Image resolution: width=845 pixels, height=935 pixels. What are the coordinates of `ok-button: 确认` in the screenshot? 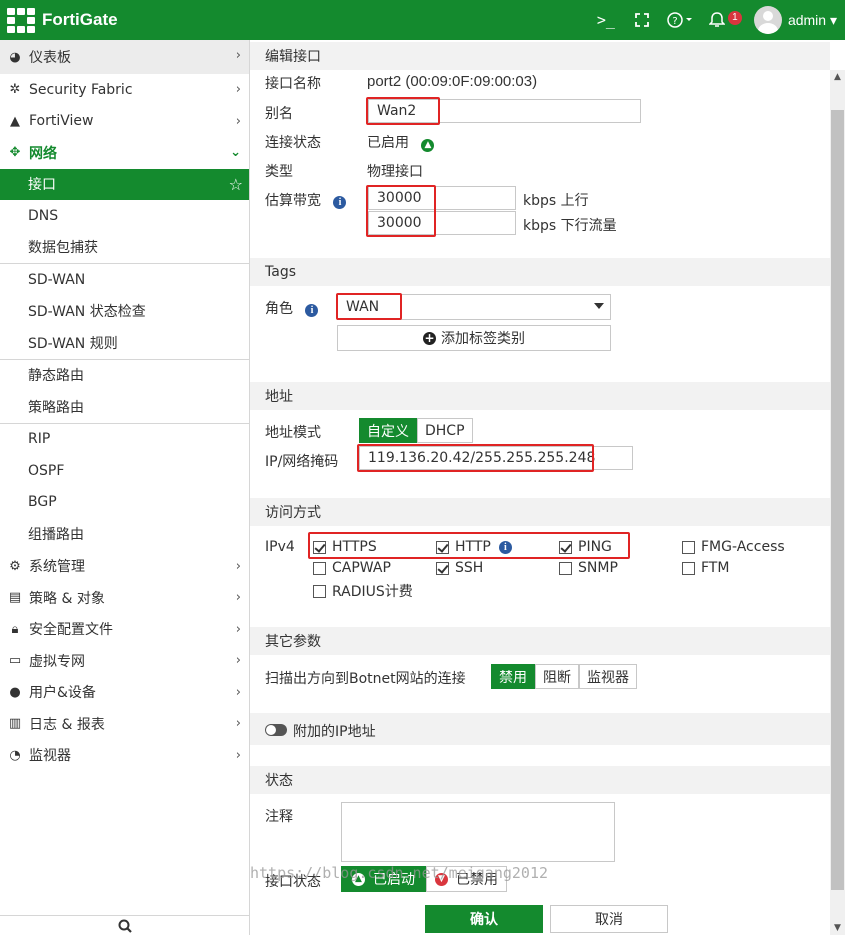 It's located at (484, 919).